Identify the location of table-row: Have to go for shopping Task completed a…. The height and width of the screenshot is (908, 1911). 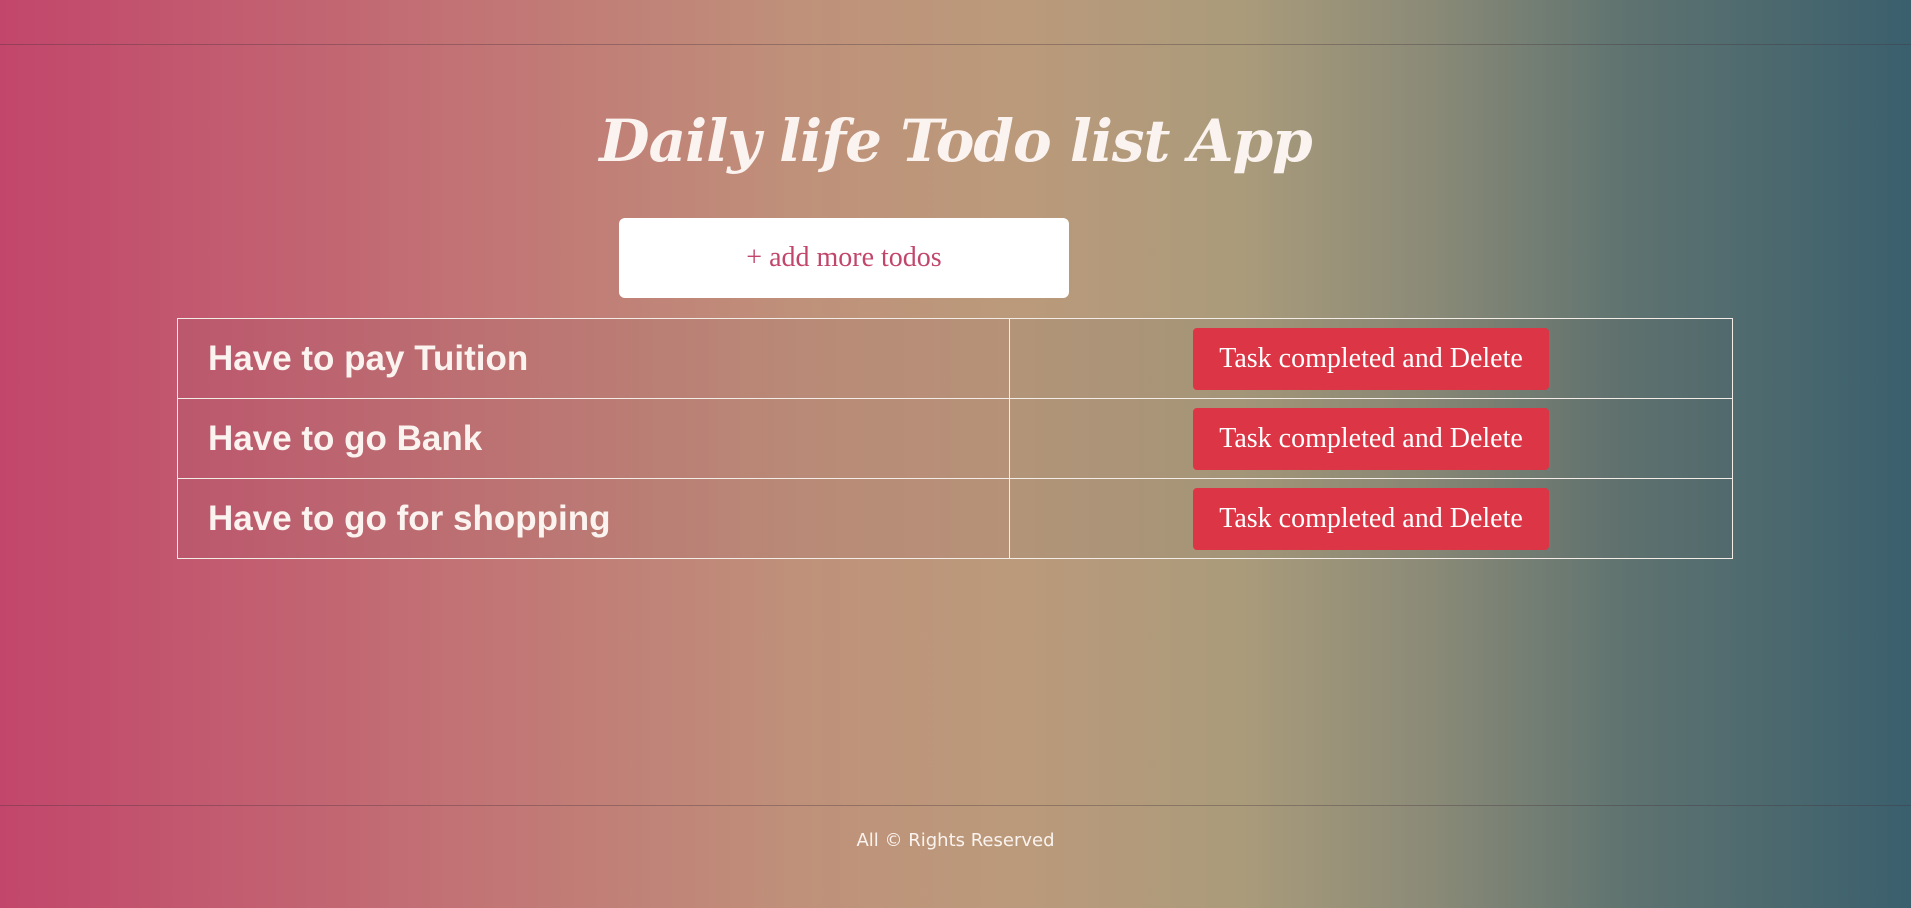
(955, 518).